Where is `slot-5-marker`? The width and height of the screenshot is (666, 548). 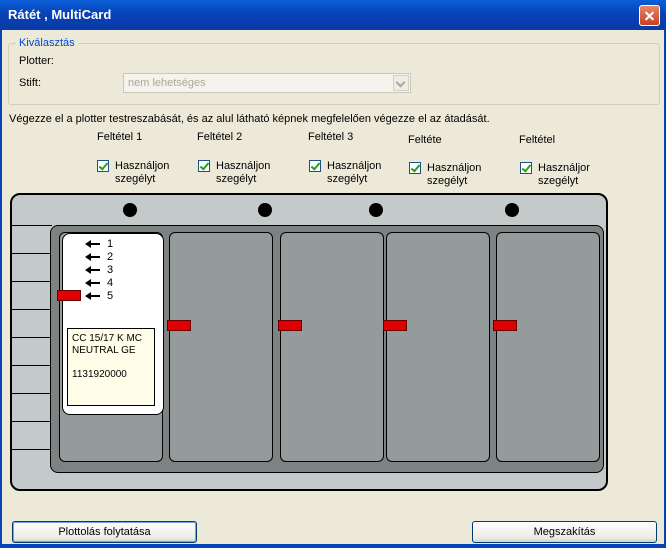 slot-5-marker is located at coordinates (505, 325).